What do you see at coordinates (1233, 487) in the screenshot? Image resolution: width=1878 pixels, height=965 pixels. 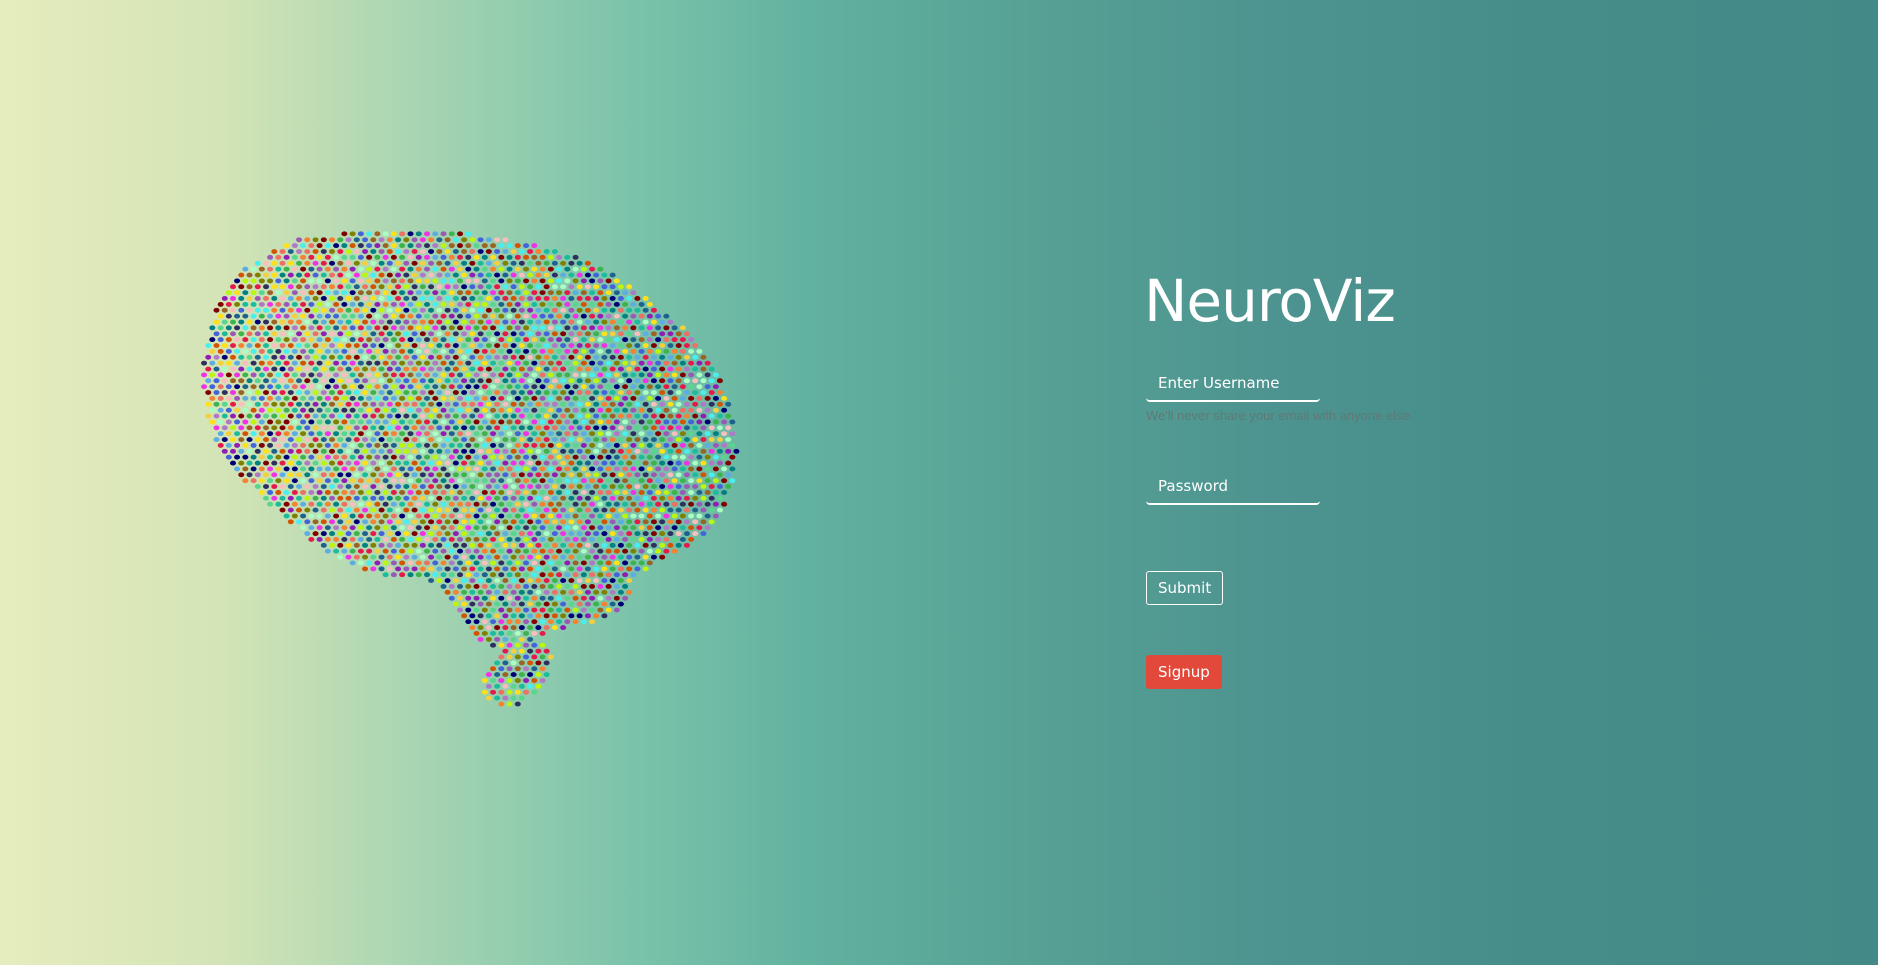 I see `password-input` at bounding box center [1233, 487].